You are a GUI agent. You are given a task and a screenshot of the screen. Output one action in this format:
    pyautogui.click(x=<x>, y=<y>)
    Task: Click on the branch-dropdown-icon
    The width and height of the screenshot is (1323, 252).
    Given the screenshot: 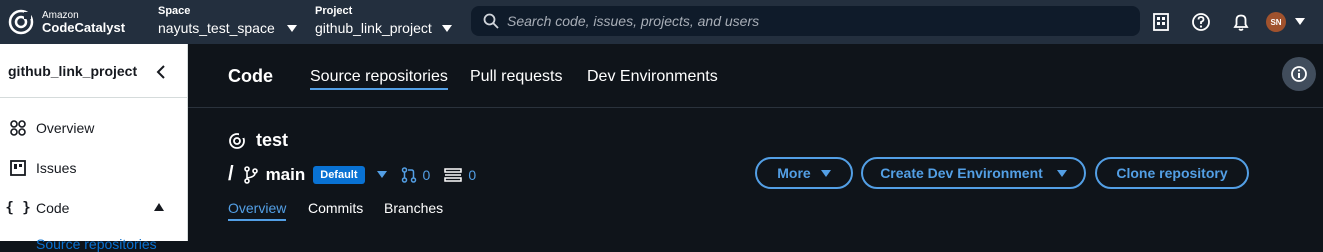 What is the action you would take?
    pyautogui.click(x=381, y=174)
    